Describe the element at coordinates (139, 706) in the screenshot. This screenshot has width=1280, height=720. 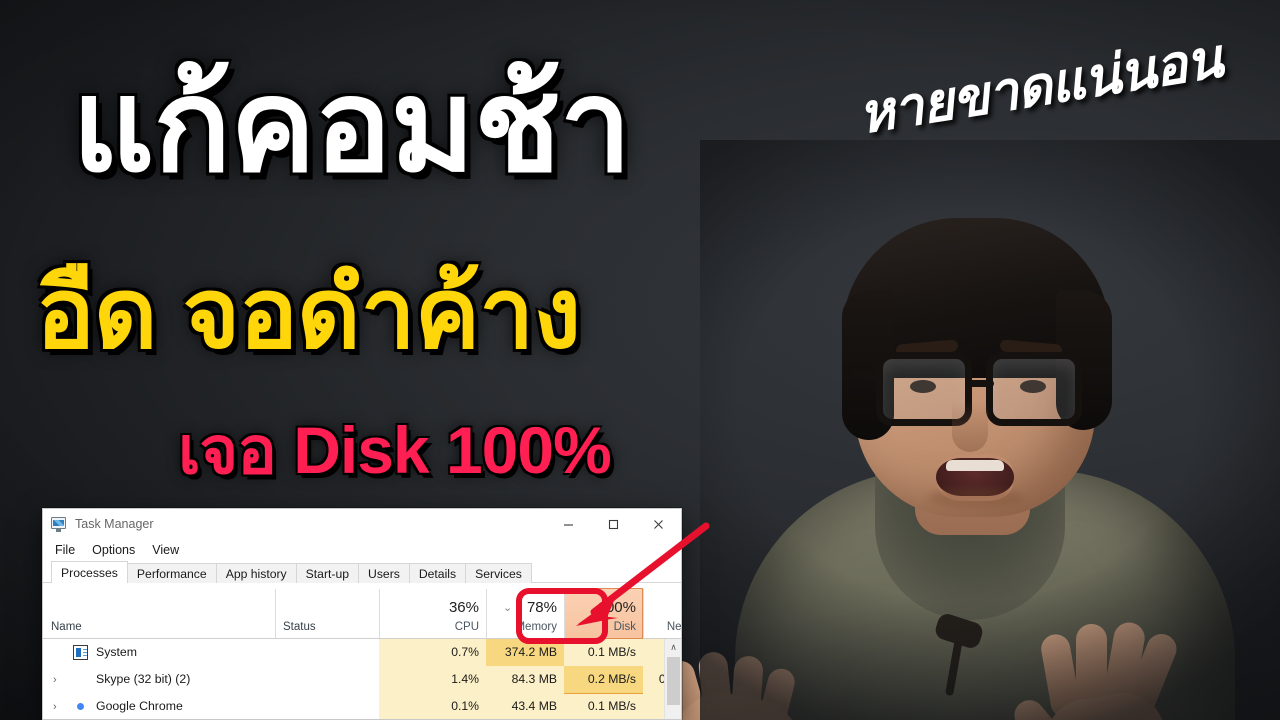
I see `process-name: Google Chrome` at that location.